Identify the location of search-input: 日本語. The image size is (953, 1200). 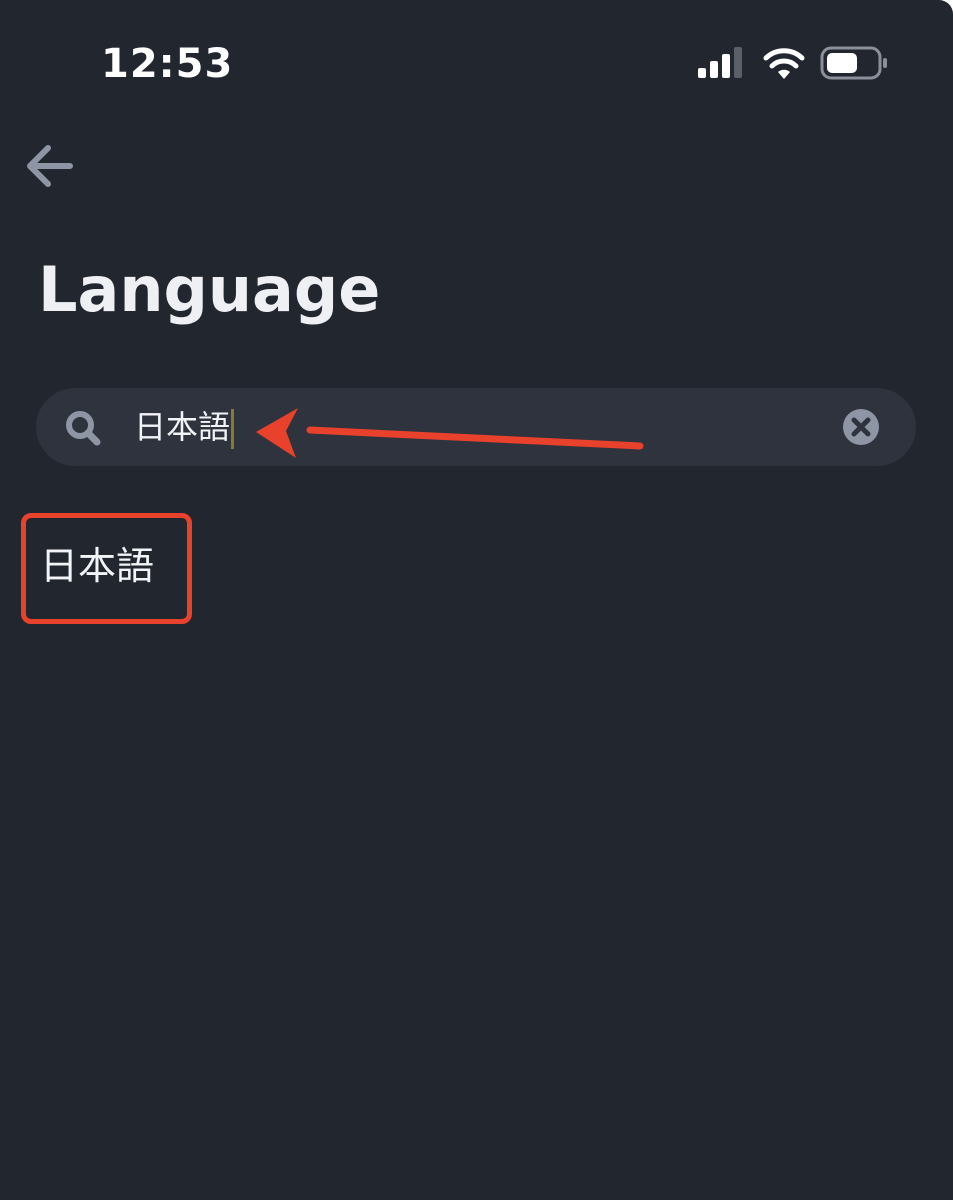
(184, 427).